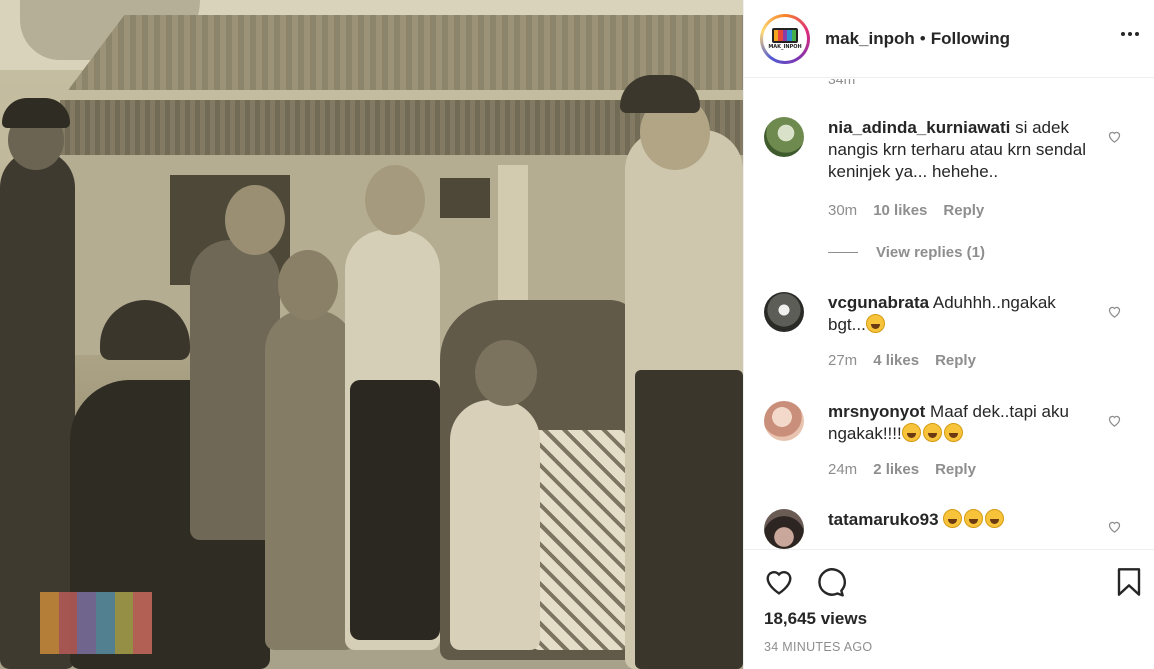 This screenshot has width=1154, height=669. I want to click on comment-meta: 27m 4 likes Reply, so click(902, 360).